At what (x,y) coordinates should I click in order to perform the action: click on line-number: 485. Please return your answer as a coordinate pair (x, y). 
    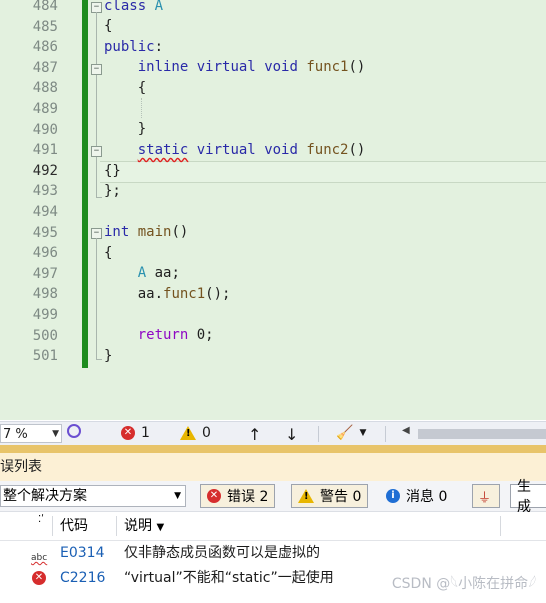
    Looking at the image, I should click on (45, 26).